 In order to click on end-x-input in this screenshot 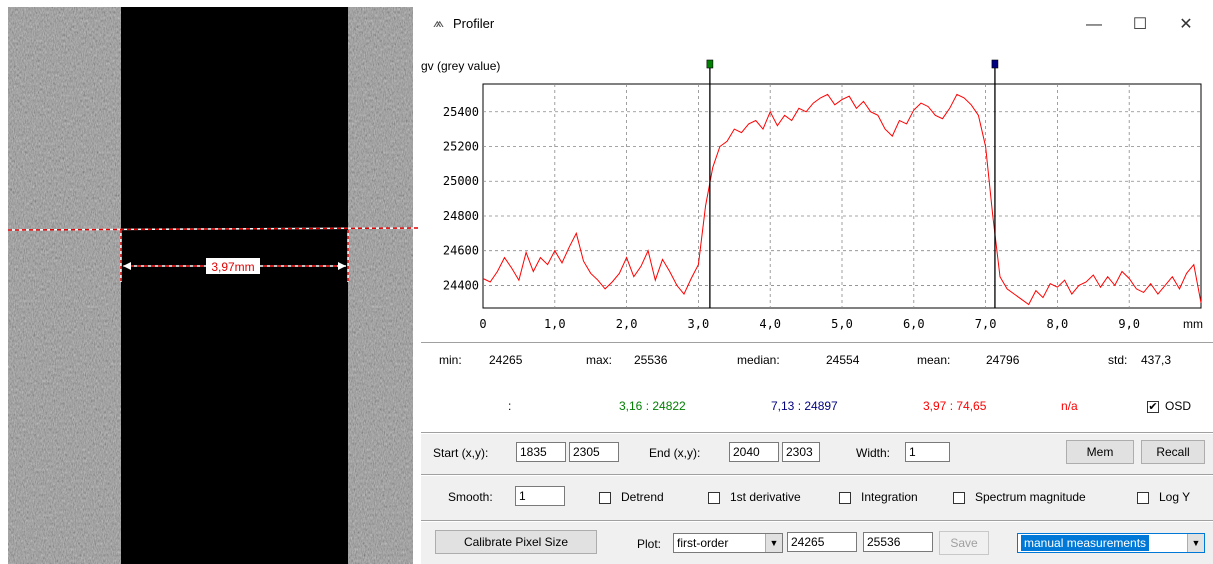, I will do `click(754, 452)`.